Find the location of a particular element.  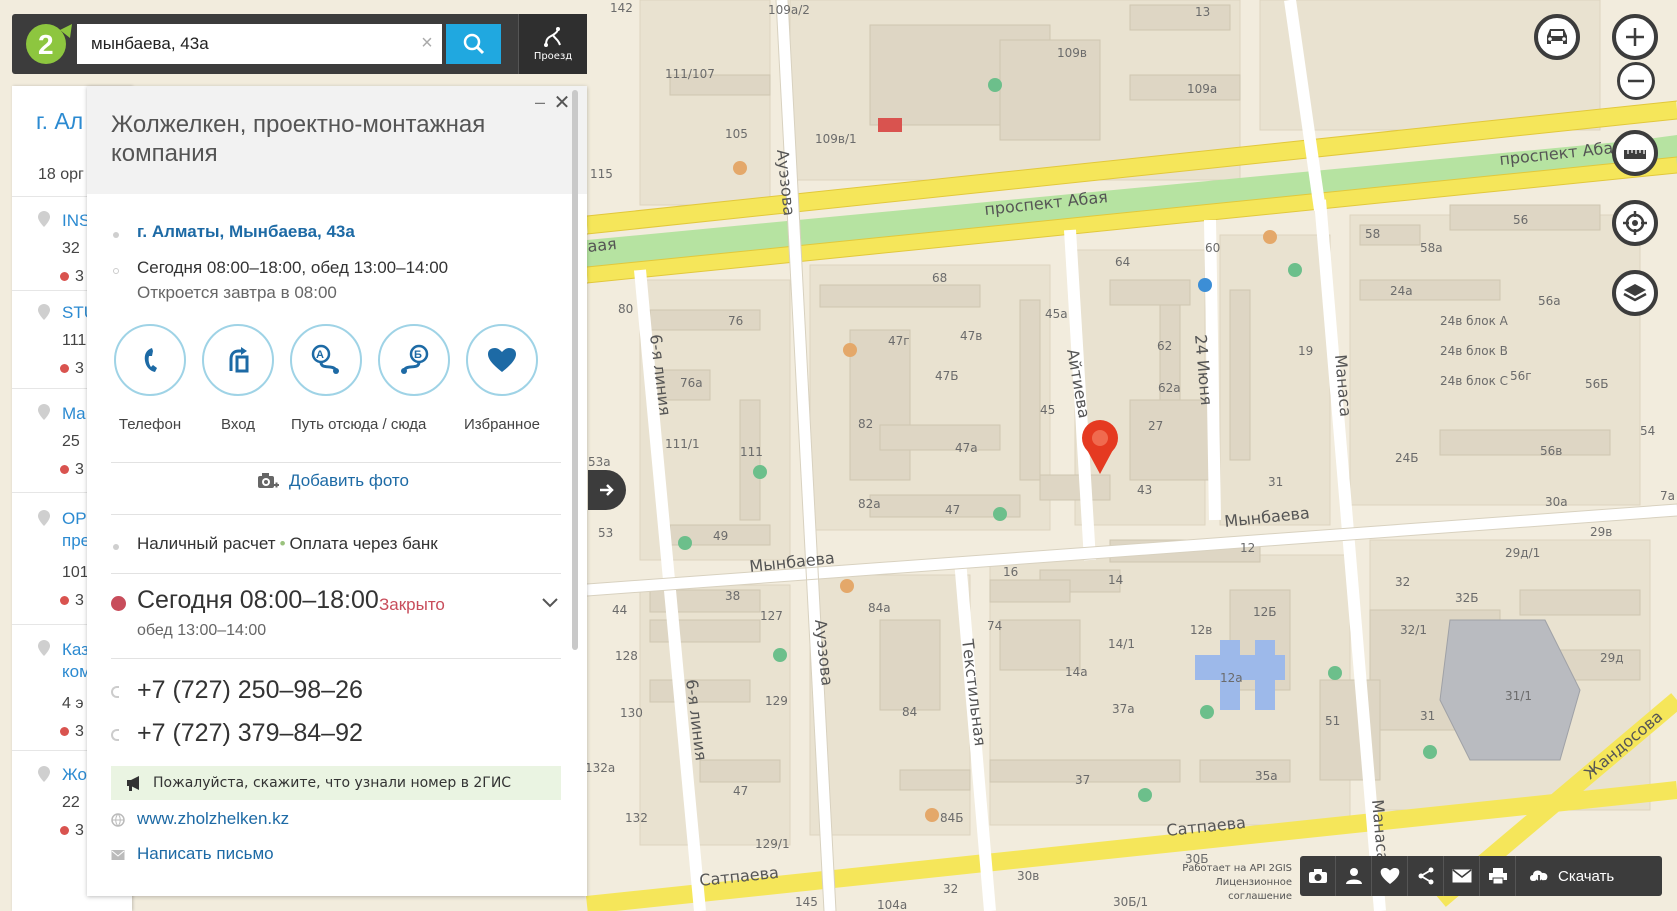

entrance-action: Вход is located at coordinates (238, 378).